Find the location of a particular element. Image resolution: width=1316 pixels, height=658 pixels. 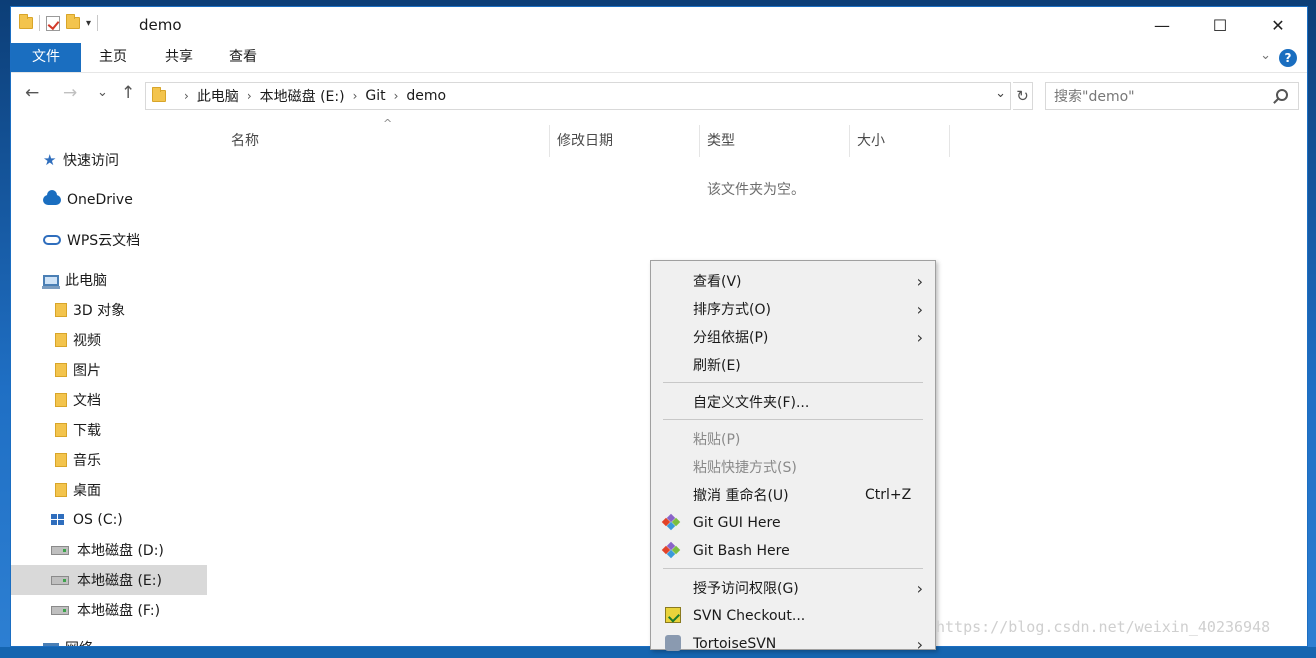

address-bar: › 此电脑 › 本地磁盘 (E:) › Git › demo ⌄ is located at coordinates (578, 96).